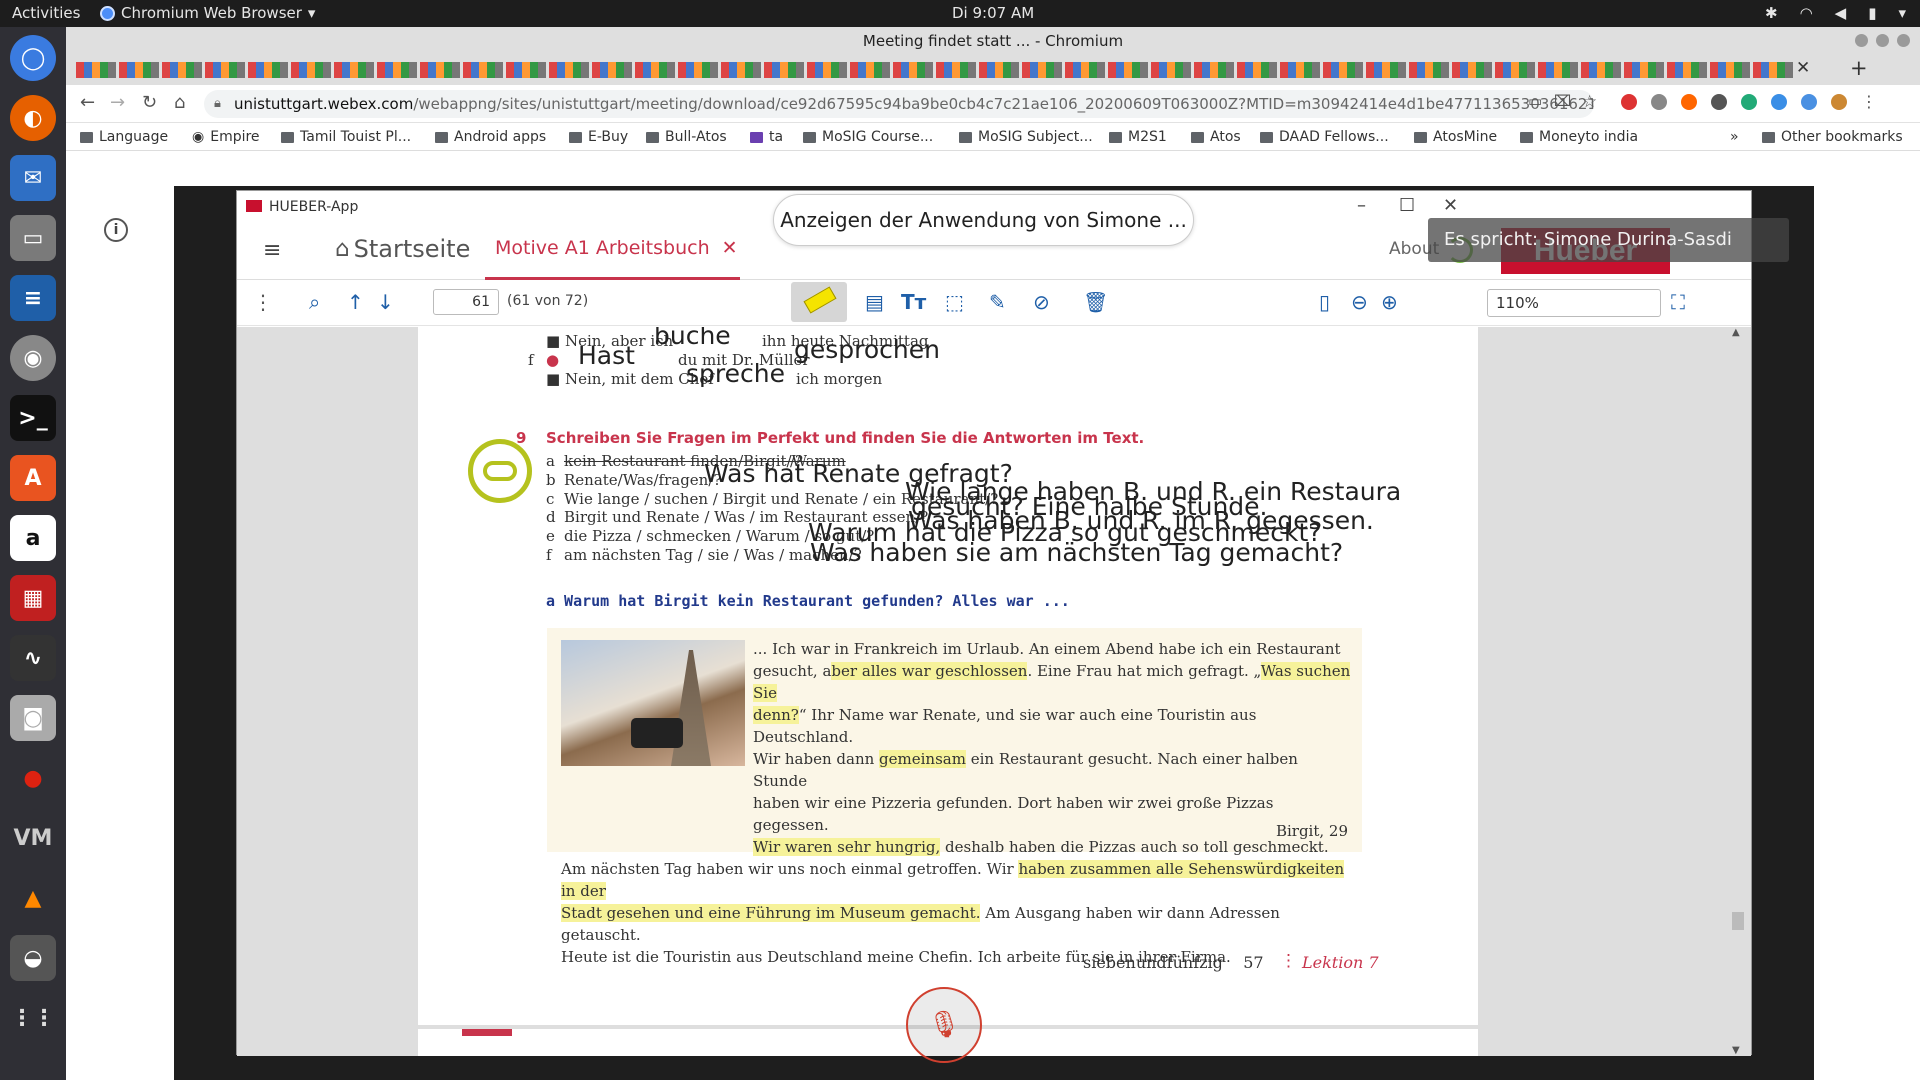 Image resolution: width=1920 pixels, height=1080 pixels. What do you see at coordinates (616, 248) in the screenshot?
I see `book-tab: Motive A1 Arbeitsbuch ✕` at bounding box center [616, 248].